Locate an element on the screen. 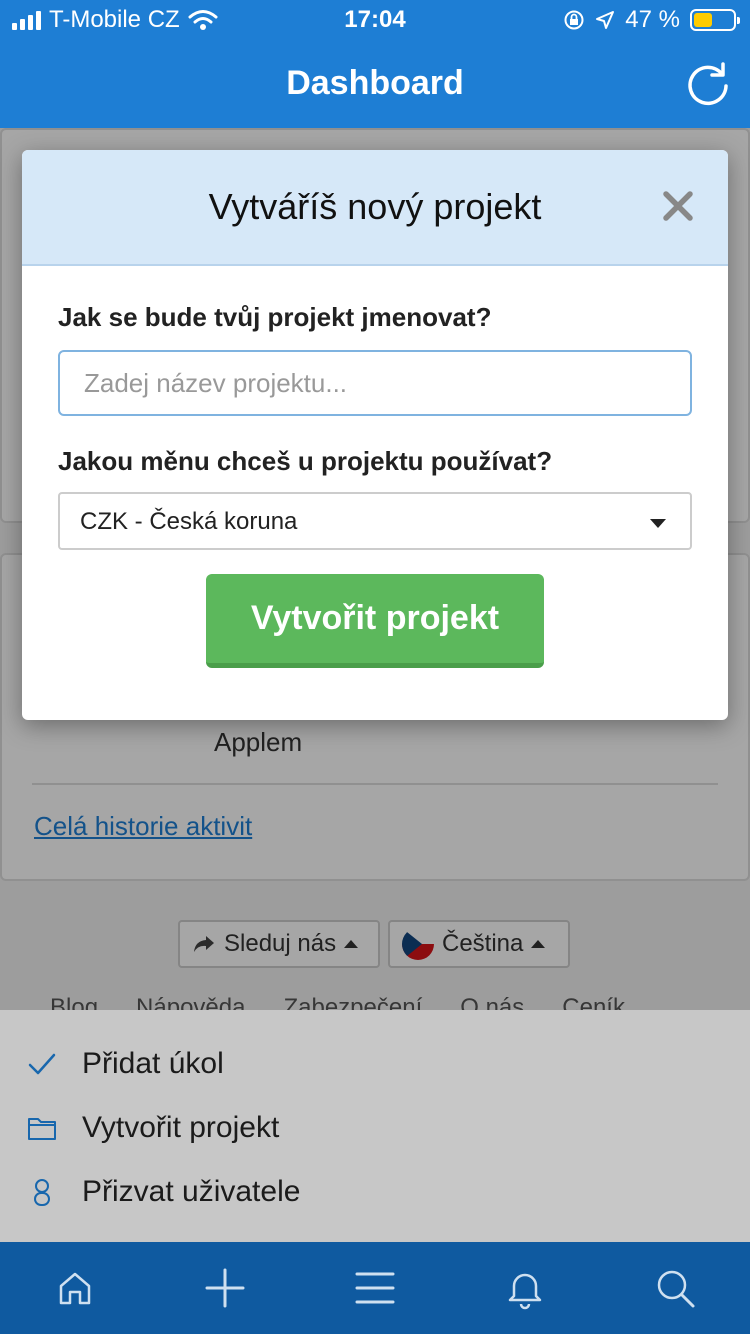 This screenshot has width=750, height=1334. modal-title: Vytváříš nový projekt is located at coordinates (375, 206).